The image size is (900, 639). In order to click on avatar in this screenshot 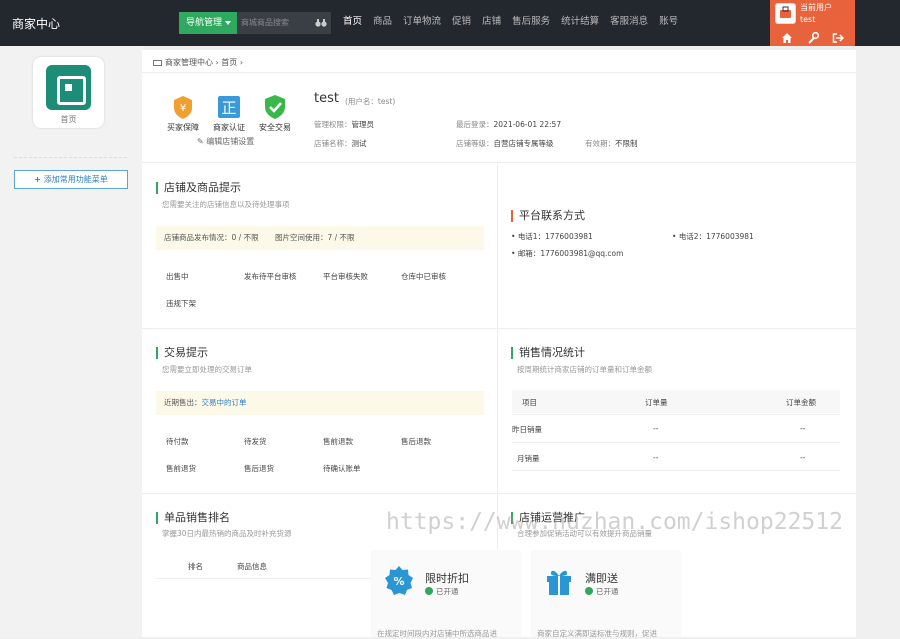, I will do `click(785, 13)`.